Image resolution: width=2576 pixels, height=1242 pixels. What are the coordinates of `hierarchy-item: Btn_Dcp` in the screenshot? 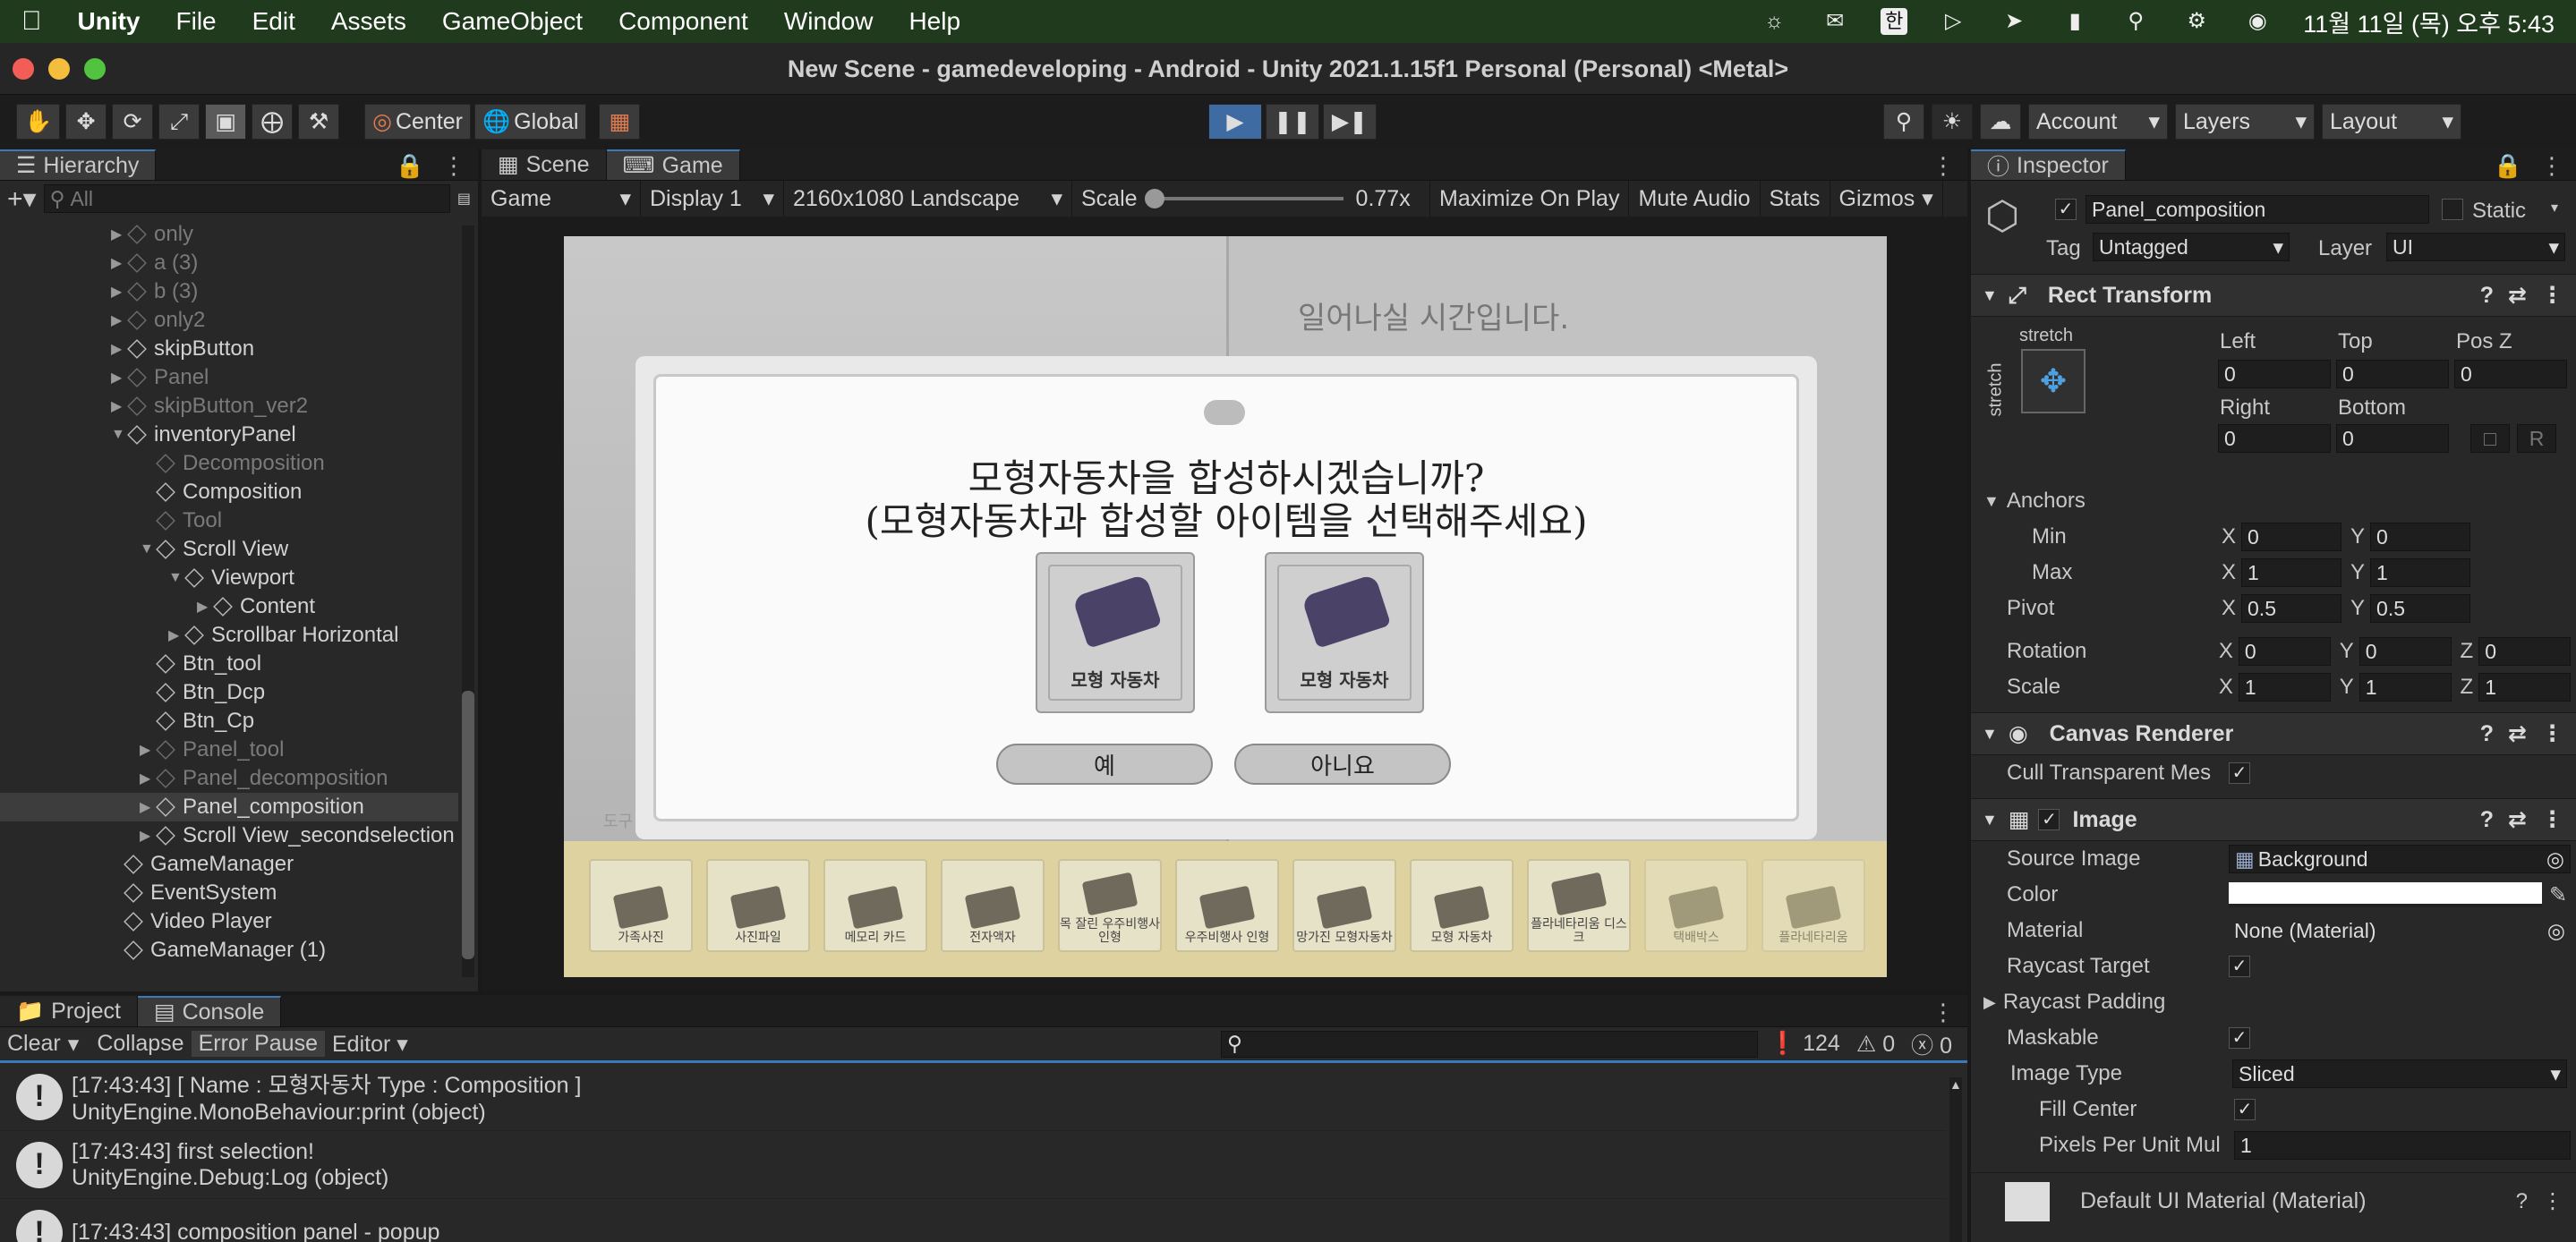 It's located at (229, 693).